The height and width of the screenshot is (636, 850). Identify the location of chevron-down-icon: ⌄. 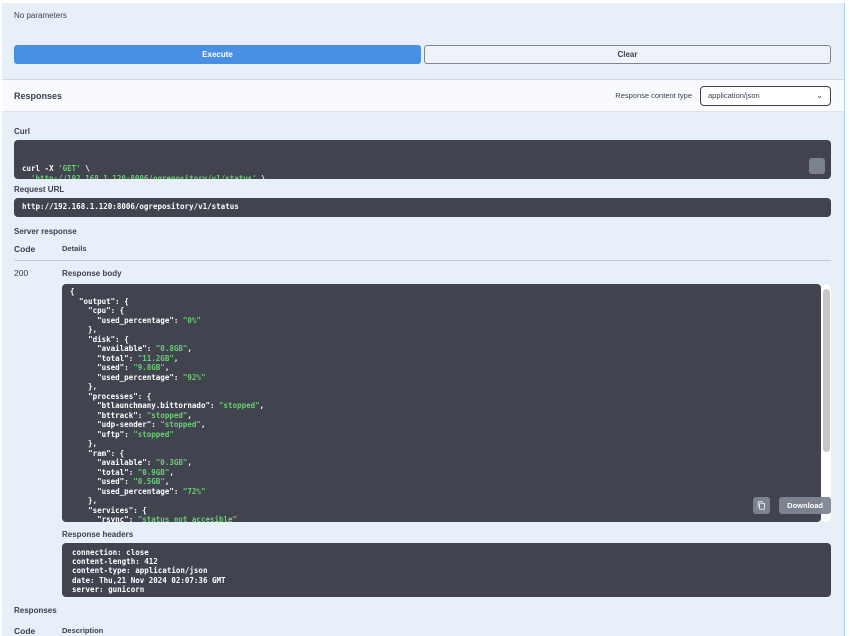
(819, 95).